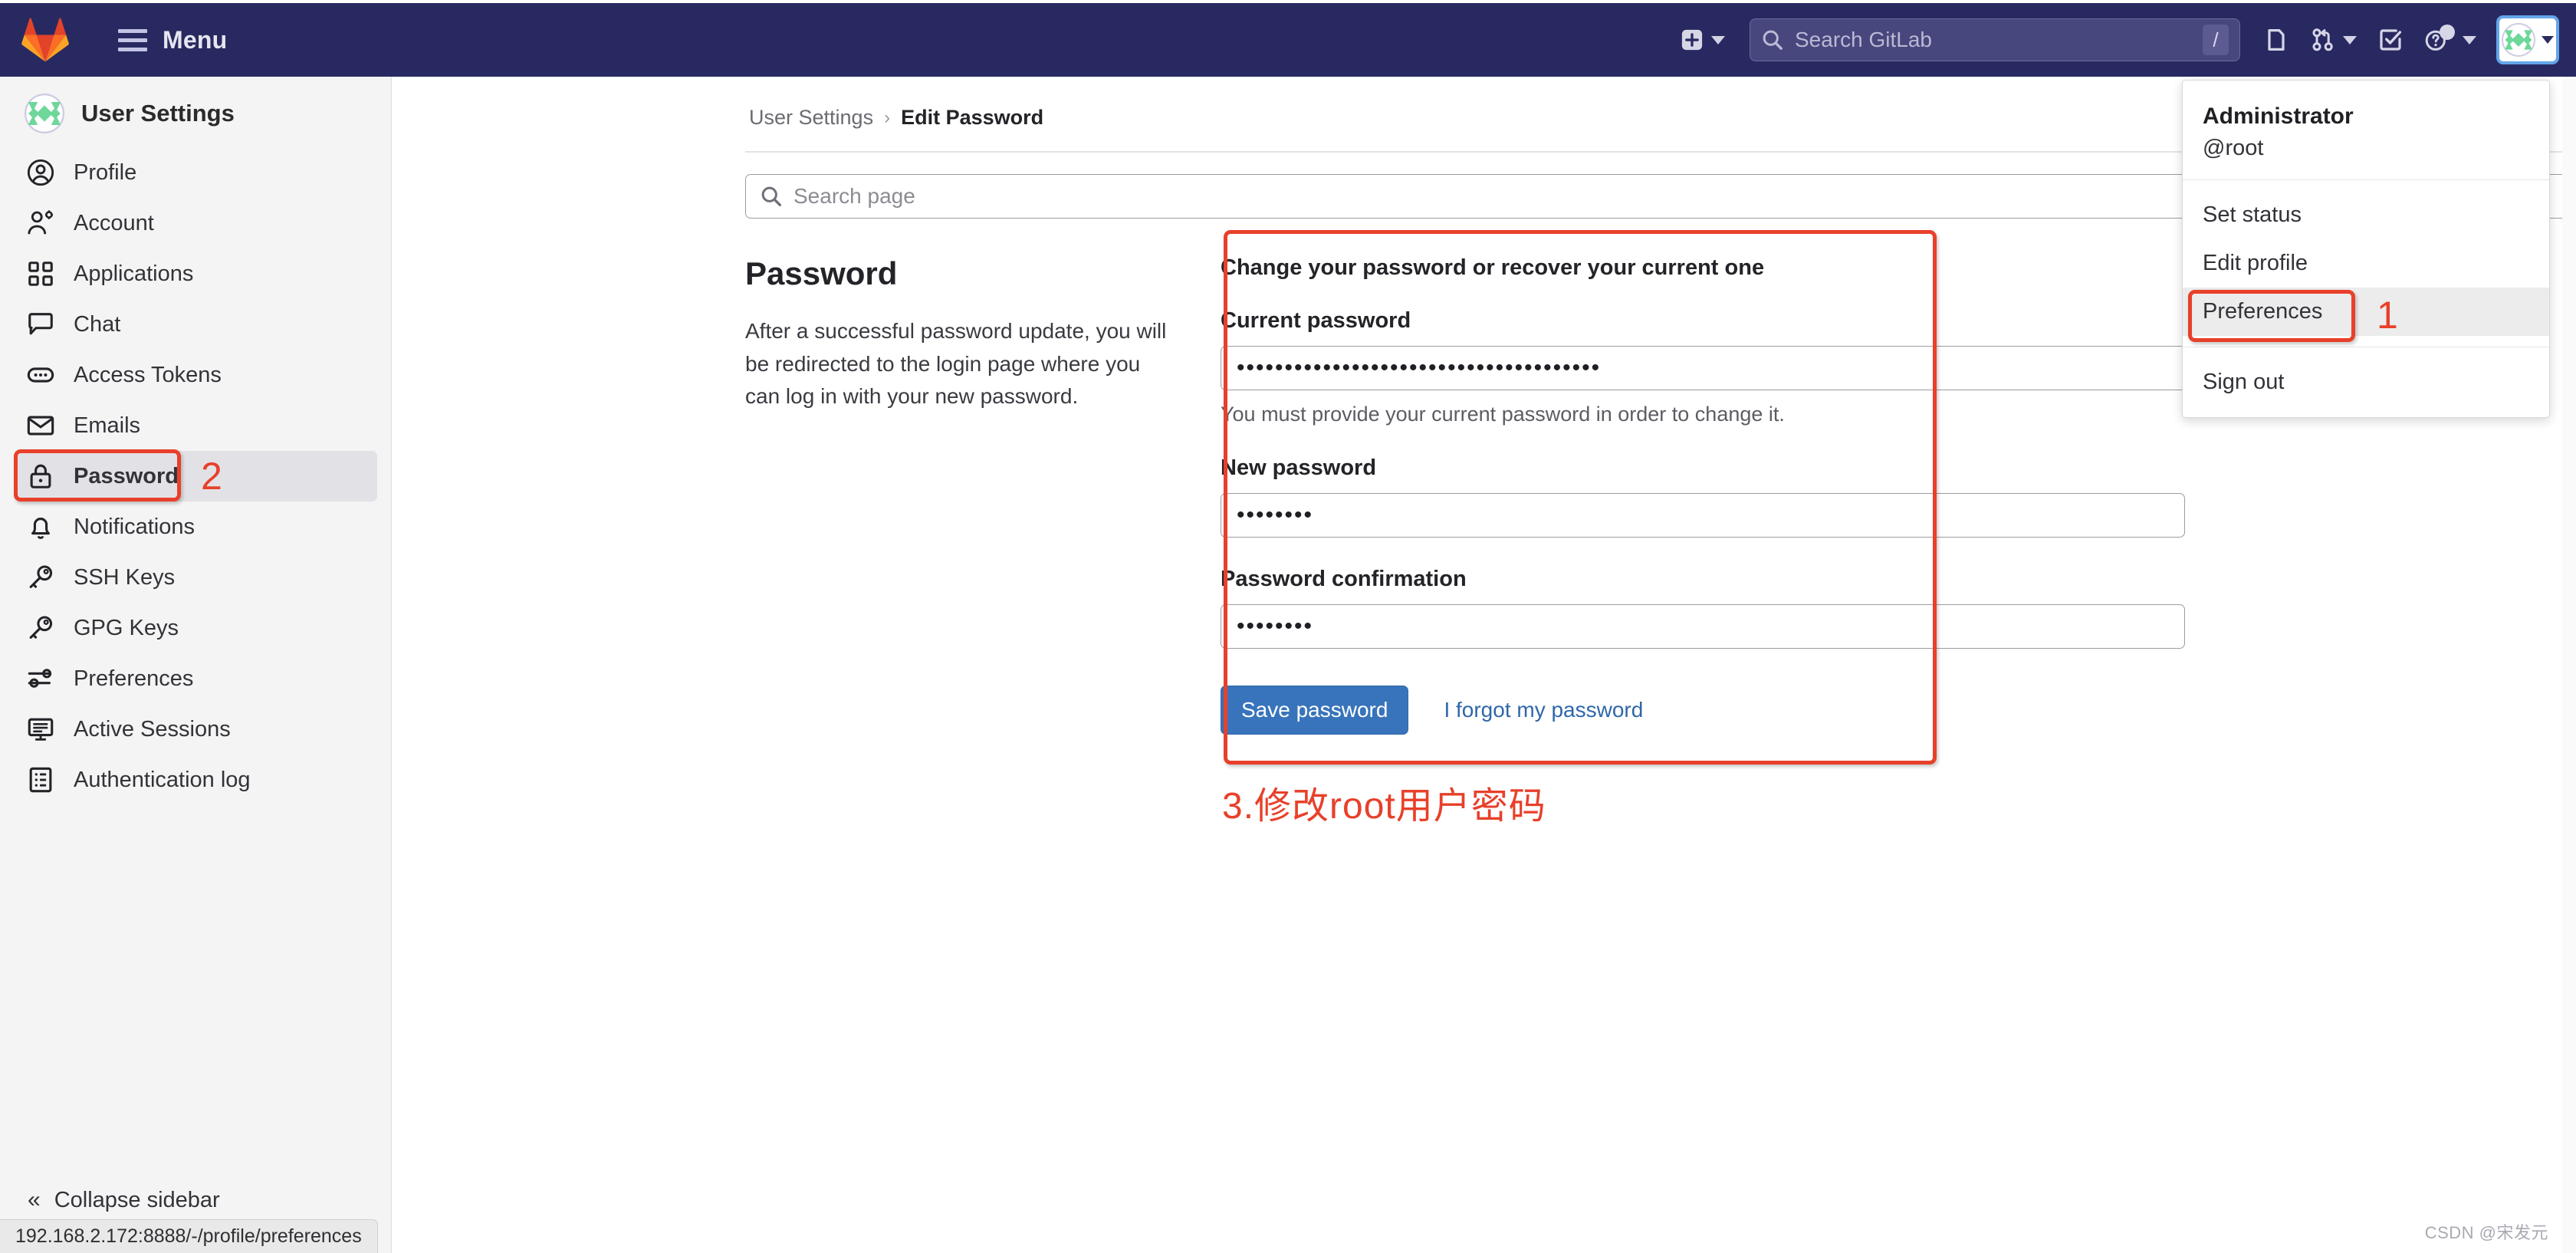 This screenshot has width=2576, height=1253. What do you see at coordinates (1544, 710) in the screenshot?
I see `forgot-password-link: I forgot my password` at bounding box center [1544, 710].